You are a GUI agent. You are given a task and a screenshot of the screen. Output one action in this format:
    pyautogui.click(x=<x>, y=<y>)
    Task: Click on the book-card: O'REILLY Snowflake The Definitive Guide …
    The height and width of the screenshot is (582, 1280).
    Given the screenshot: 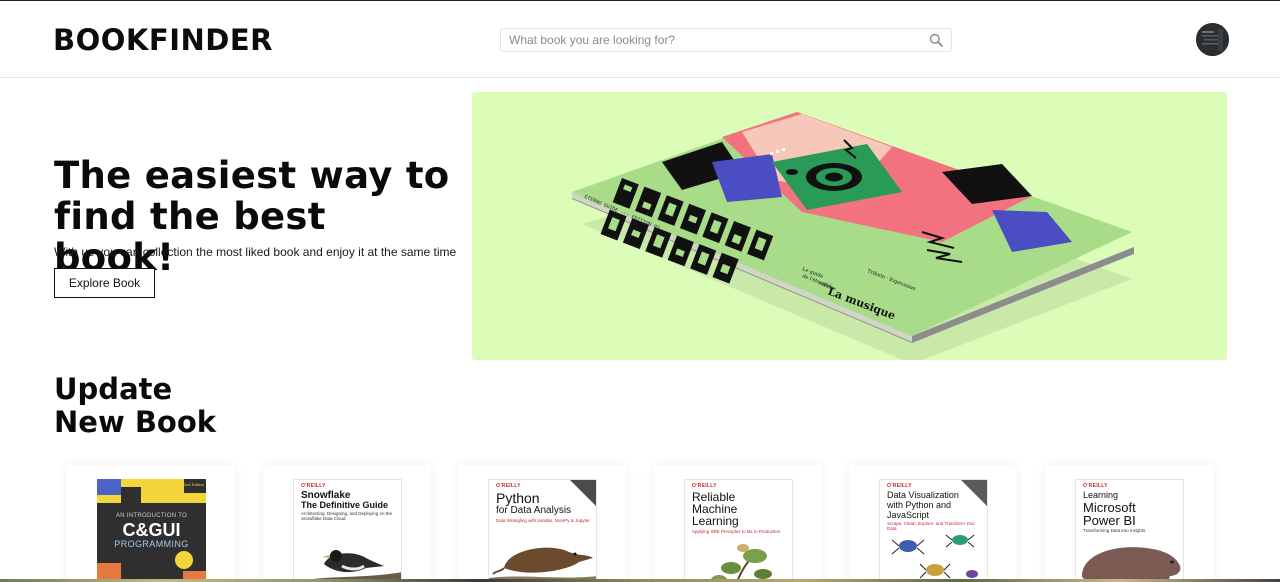 What is the action you would take?
    pyautogui.click(x=347, y=523)
    